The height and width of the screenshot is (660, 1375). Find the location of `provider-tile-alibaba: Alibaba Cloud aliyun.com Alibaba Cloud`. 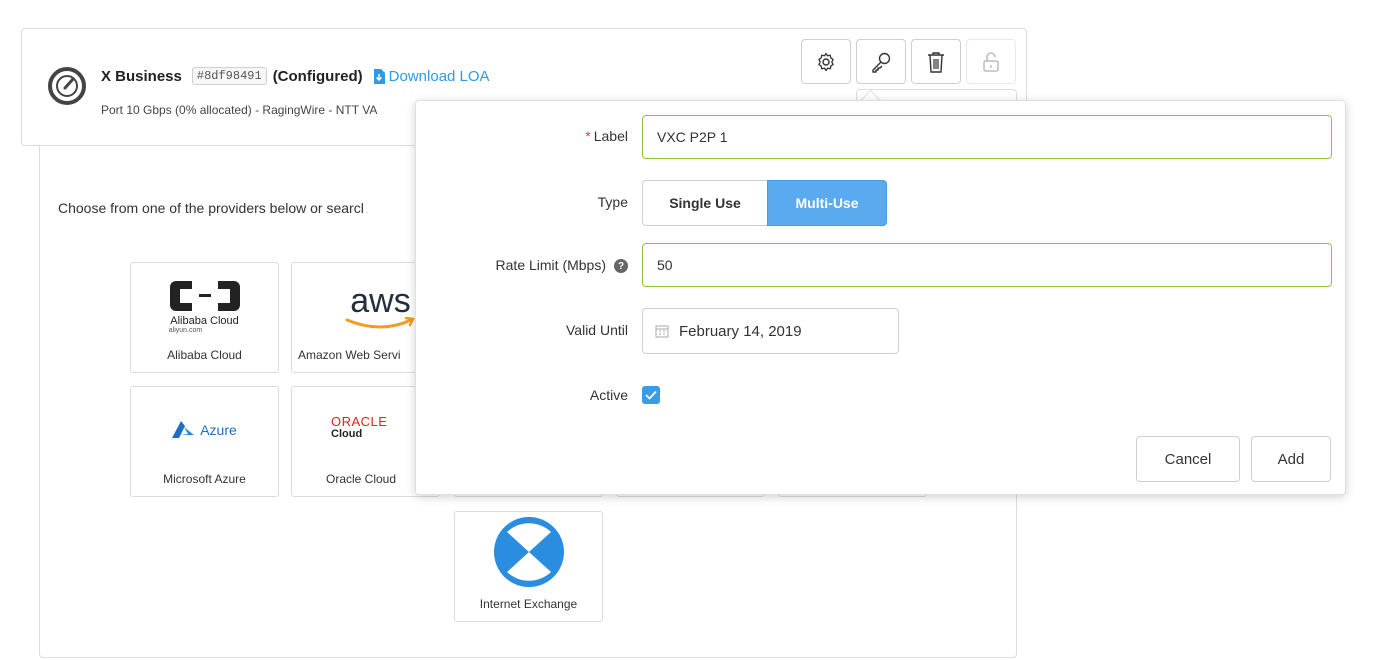

provider-tile-alibaba: Alibaba Cloud aliyun.com Alibaba Cloud is located at coordinates (204, 317).